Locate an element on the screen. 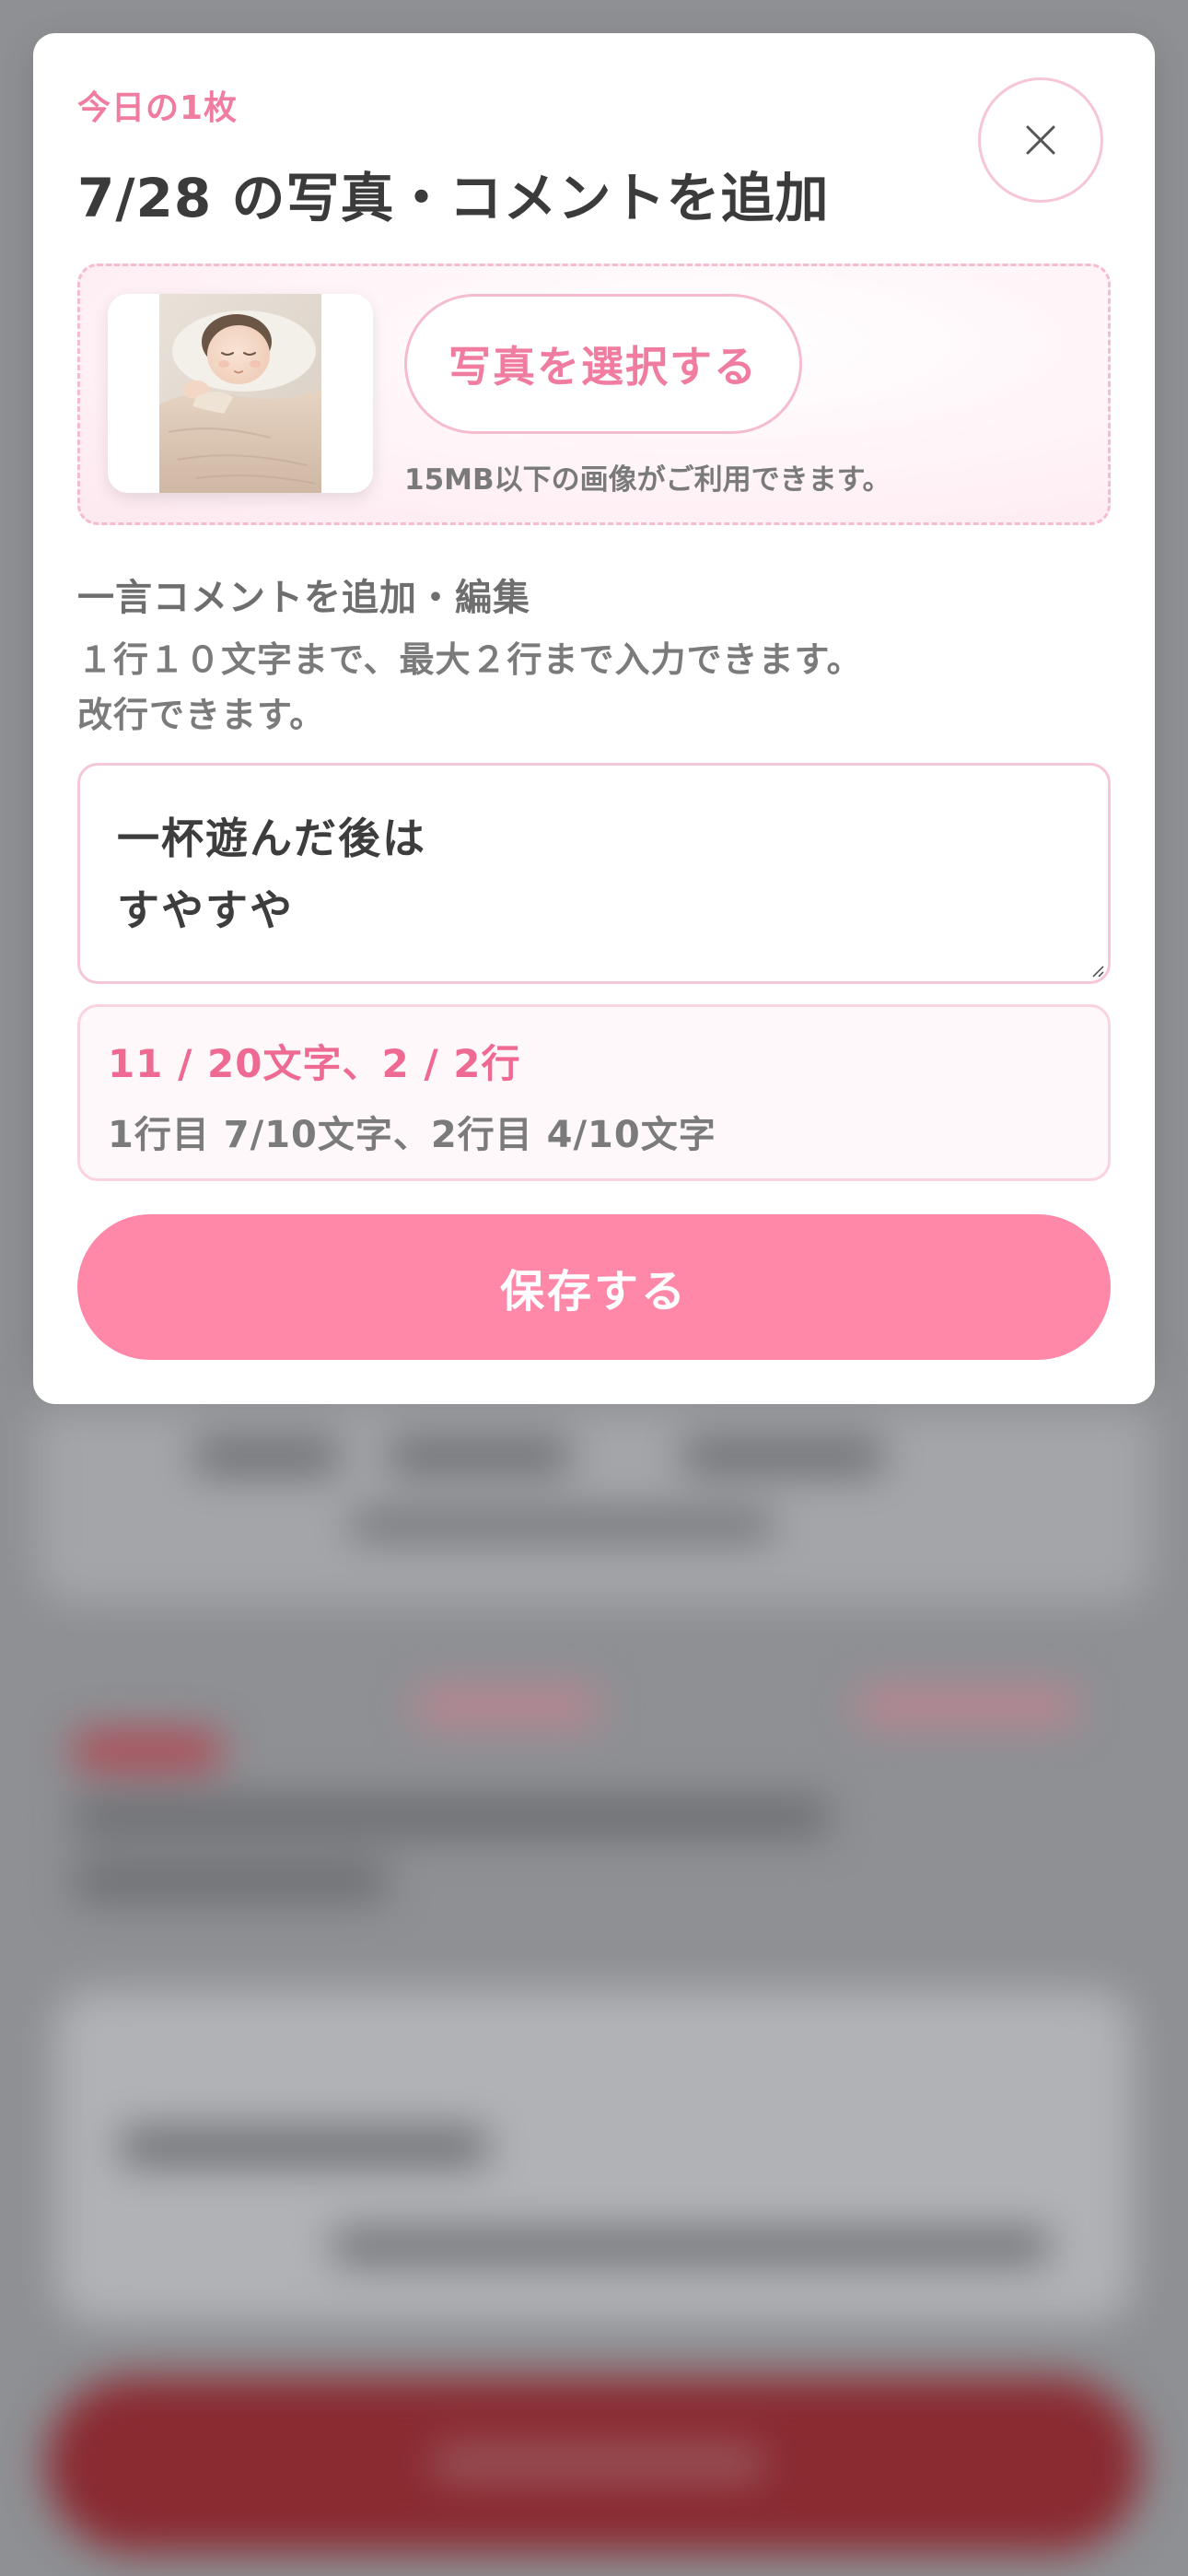 This screenshot has height=2576, width=1188. counter-per-line: 1行目 7/10文字、2行目 4/10文字 is located at coordinates (412, 1135).